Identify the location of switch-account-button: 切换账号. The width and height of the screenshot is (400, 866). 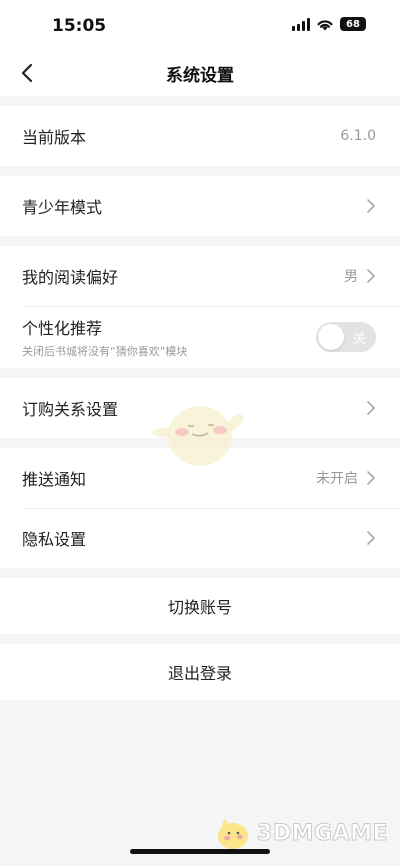
(200, 606).